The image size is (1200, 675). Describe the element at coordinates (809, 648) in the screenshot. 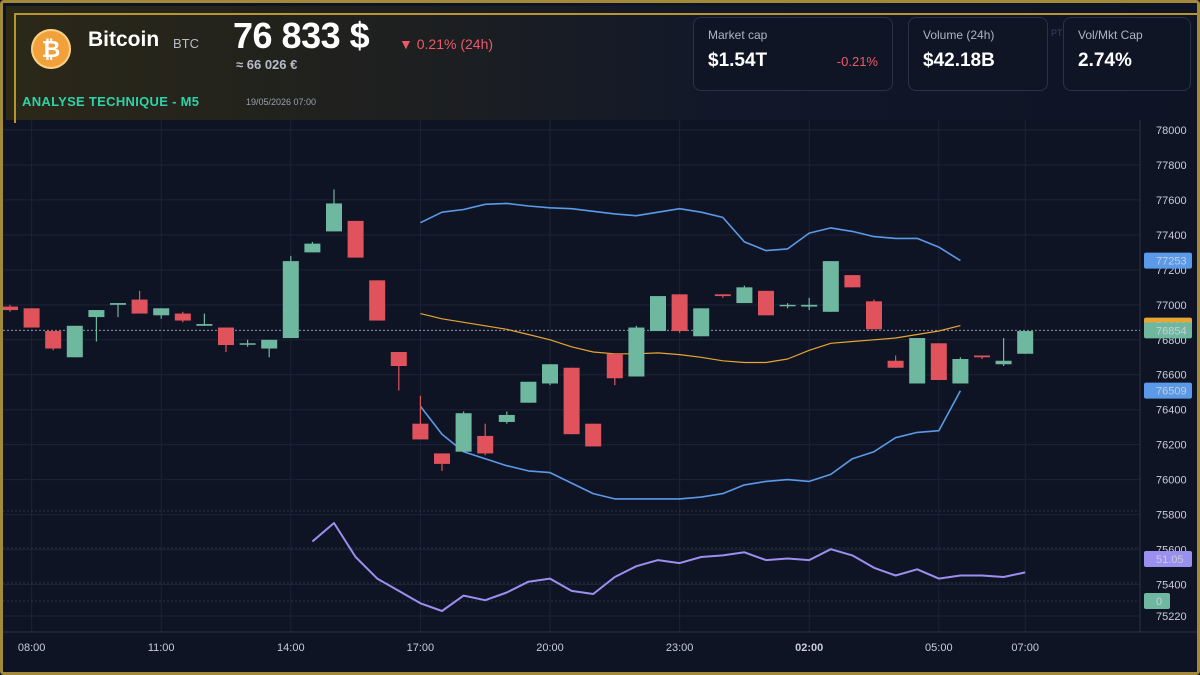

I see `x-tick-label: 02:00` at that location.